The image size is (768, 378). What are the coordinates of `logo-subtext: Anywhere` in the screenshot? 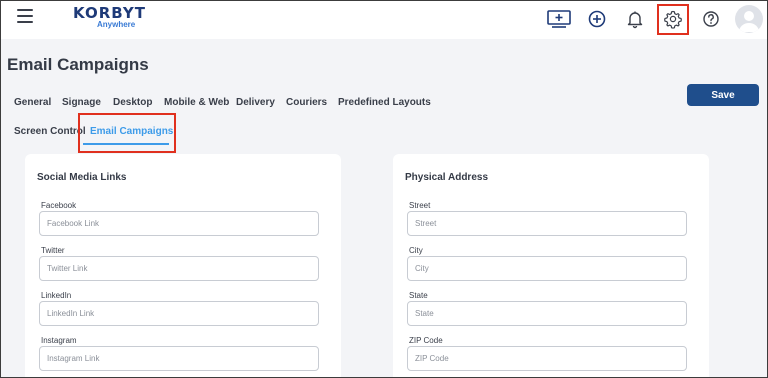 It's located at (116, 24).